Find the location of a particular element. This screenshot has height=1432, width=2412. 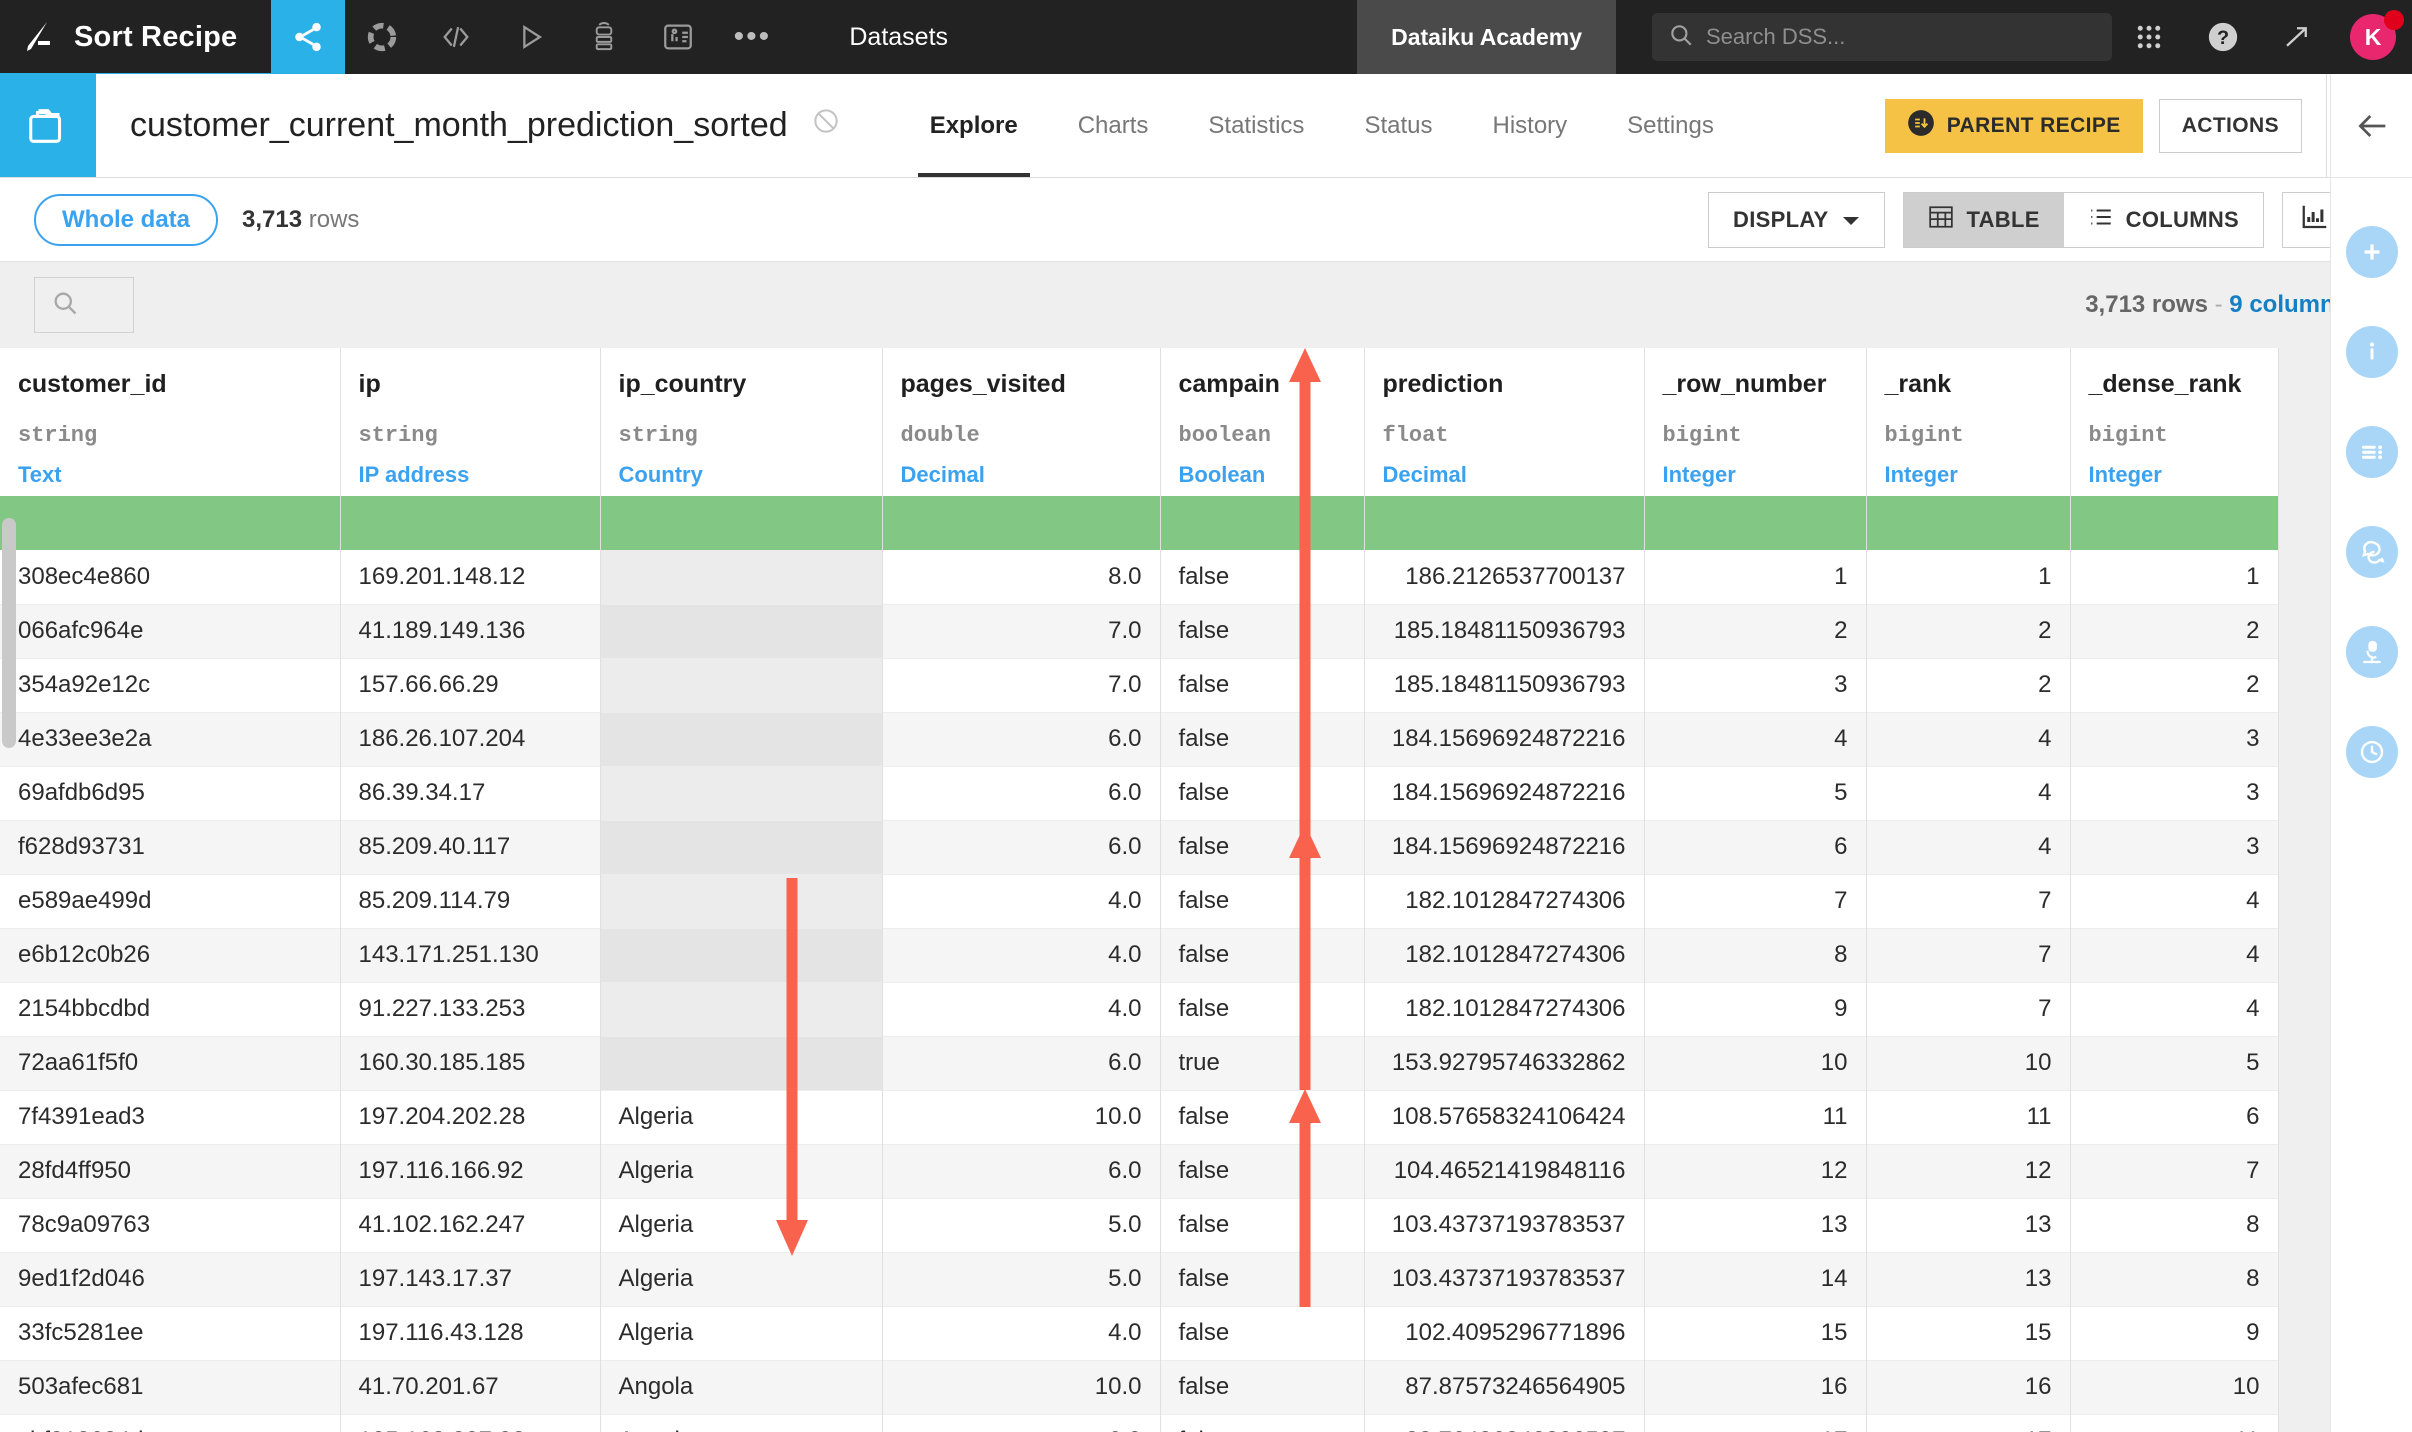

cell-customer_id: 33fc5281ee is located at coordinates (170, 1333).